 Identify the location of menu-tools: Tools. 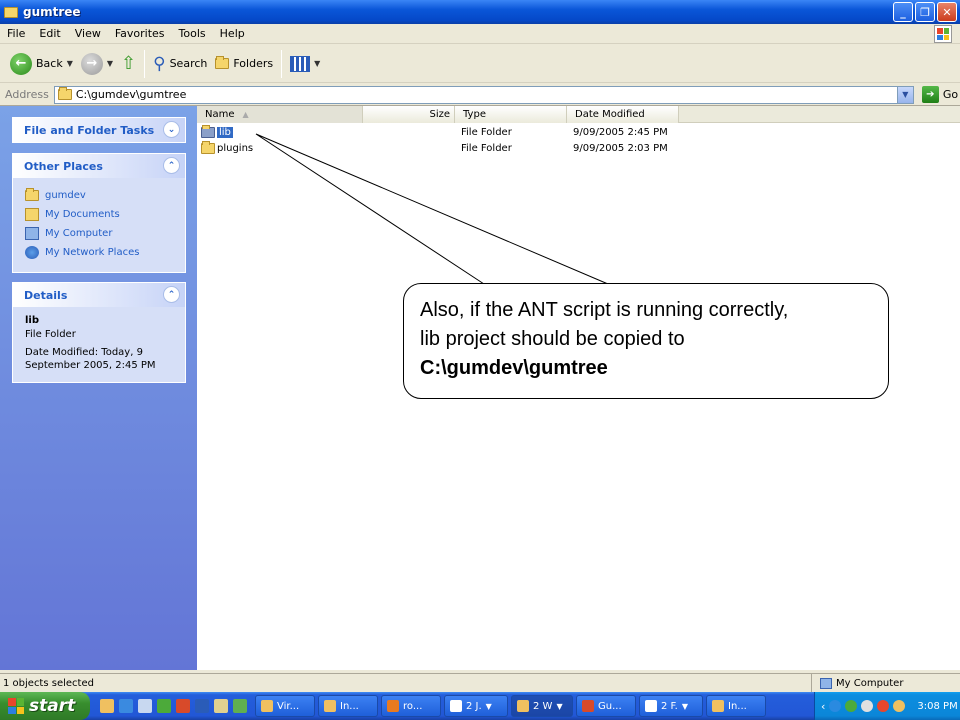
(192, 33).